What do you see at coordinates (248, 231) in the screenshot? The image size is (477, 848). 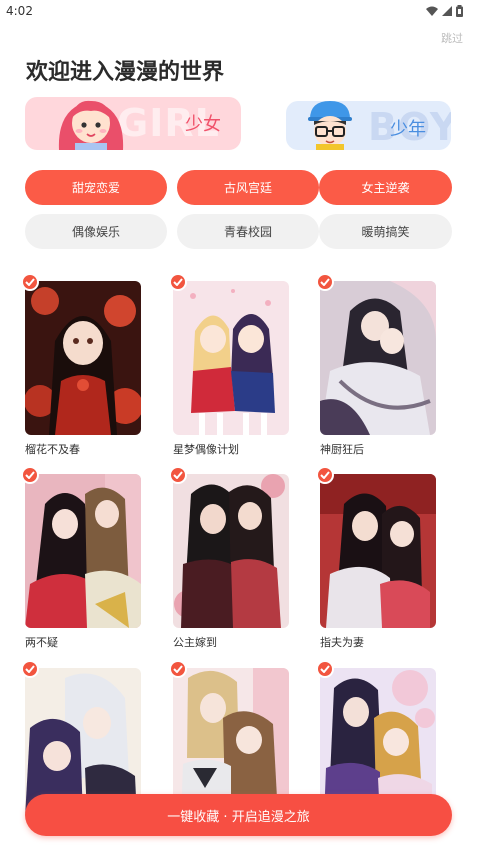 I see `tag-campus-youth: 青春校园` at bounding box center [248, 231].